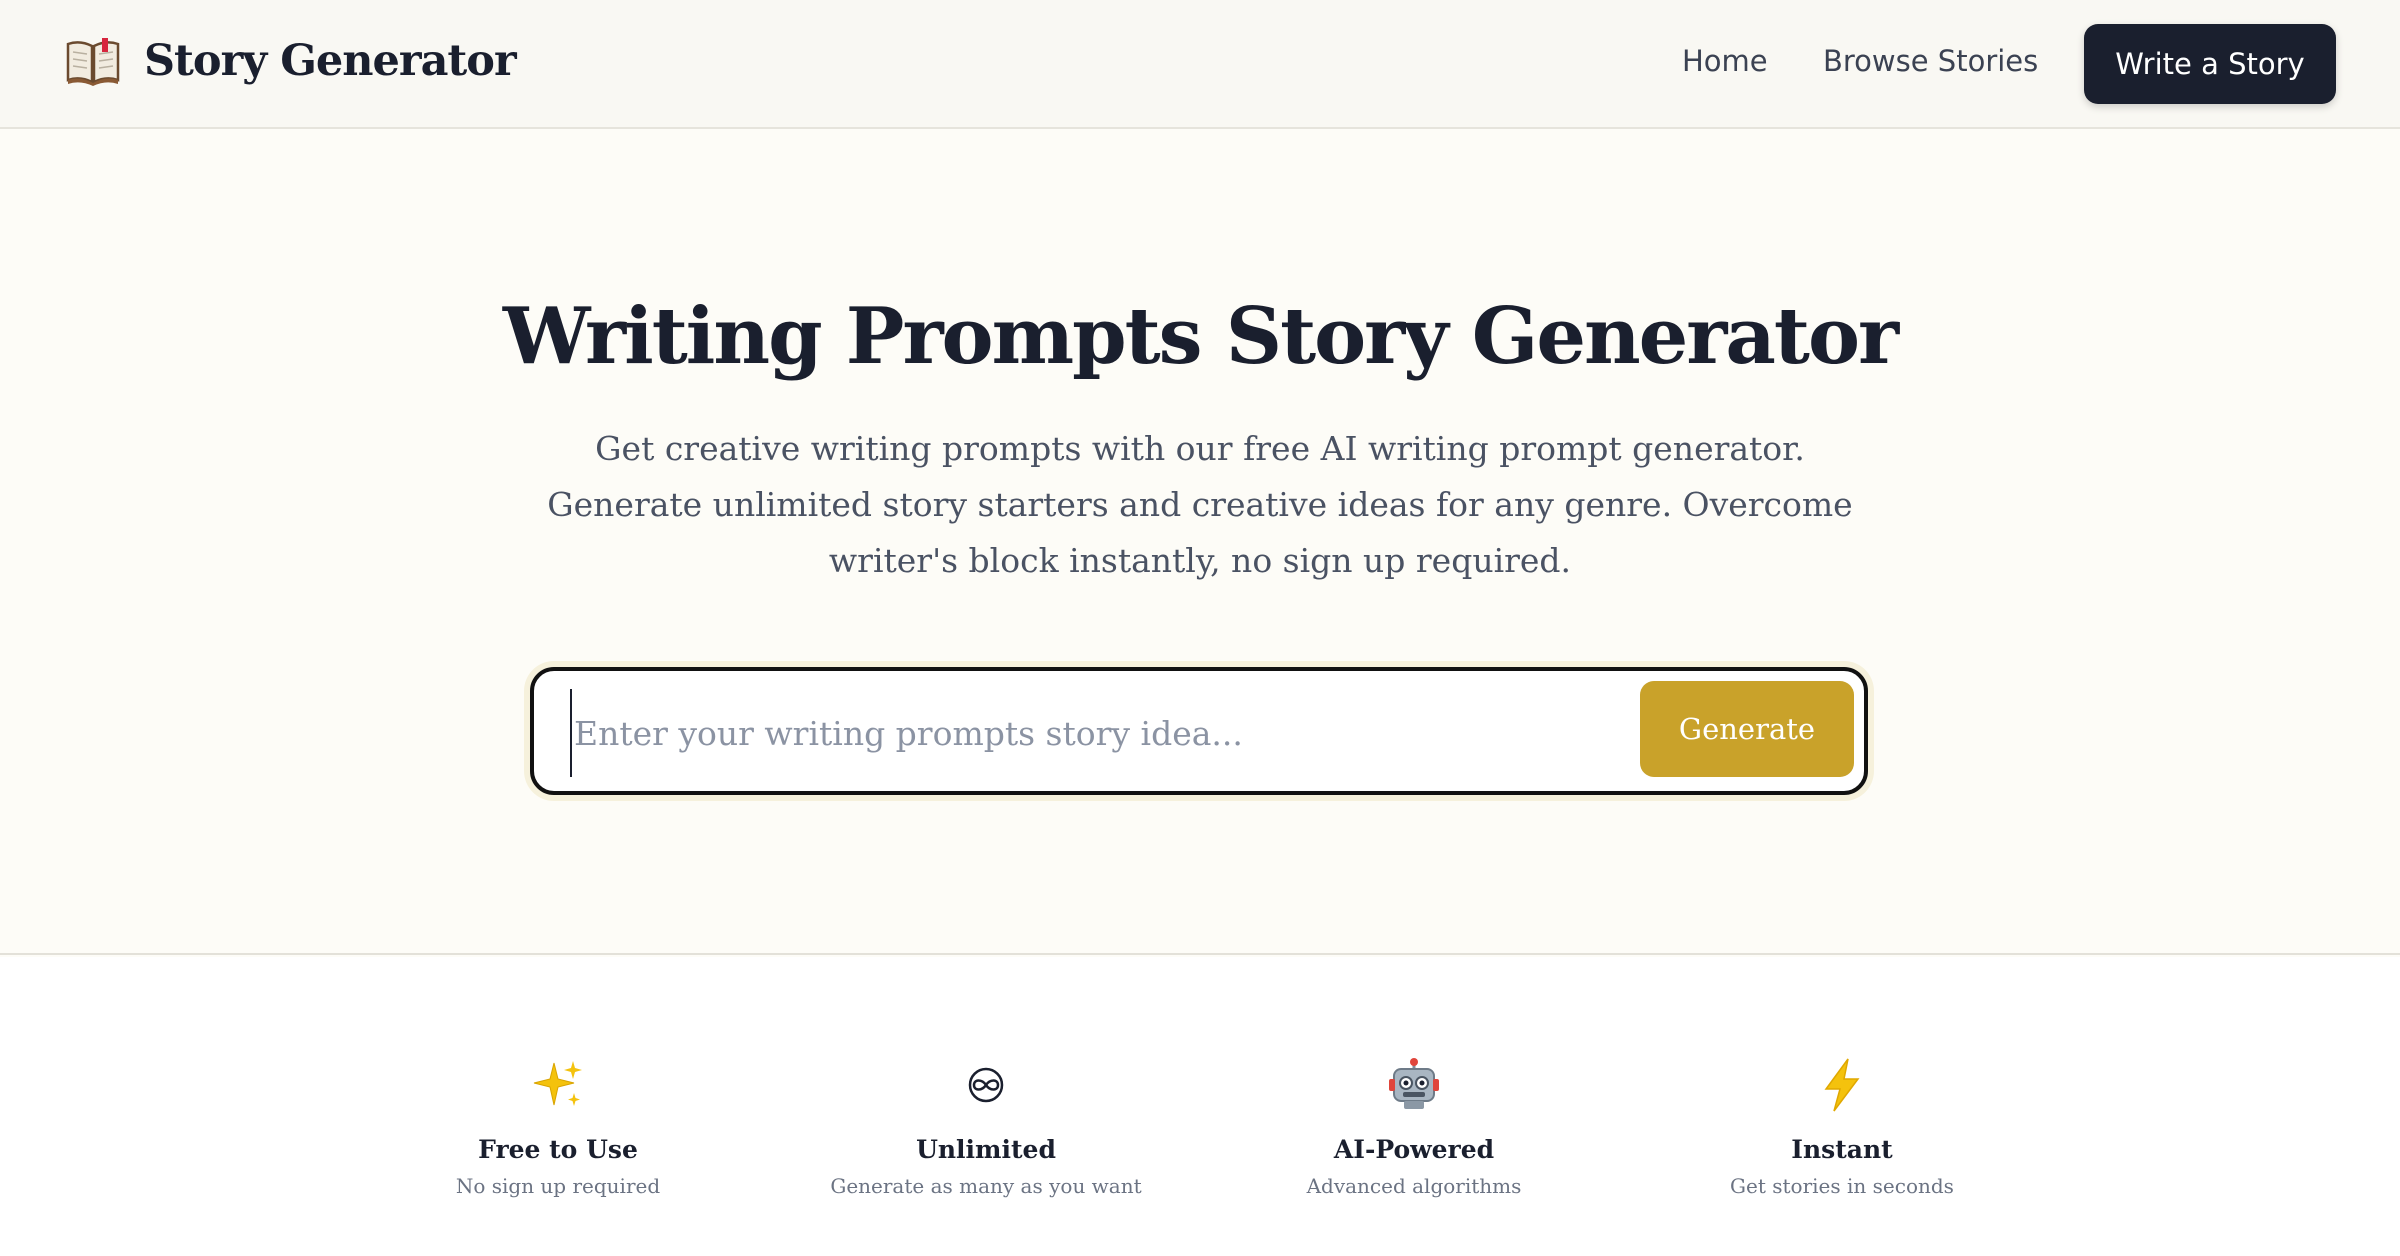  Describe the element at coordinates (986, 1127) in the screenshot. I see `feature-unlimited: Unlimited Generate as many as you want` at that location.